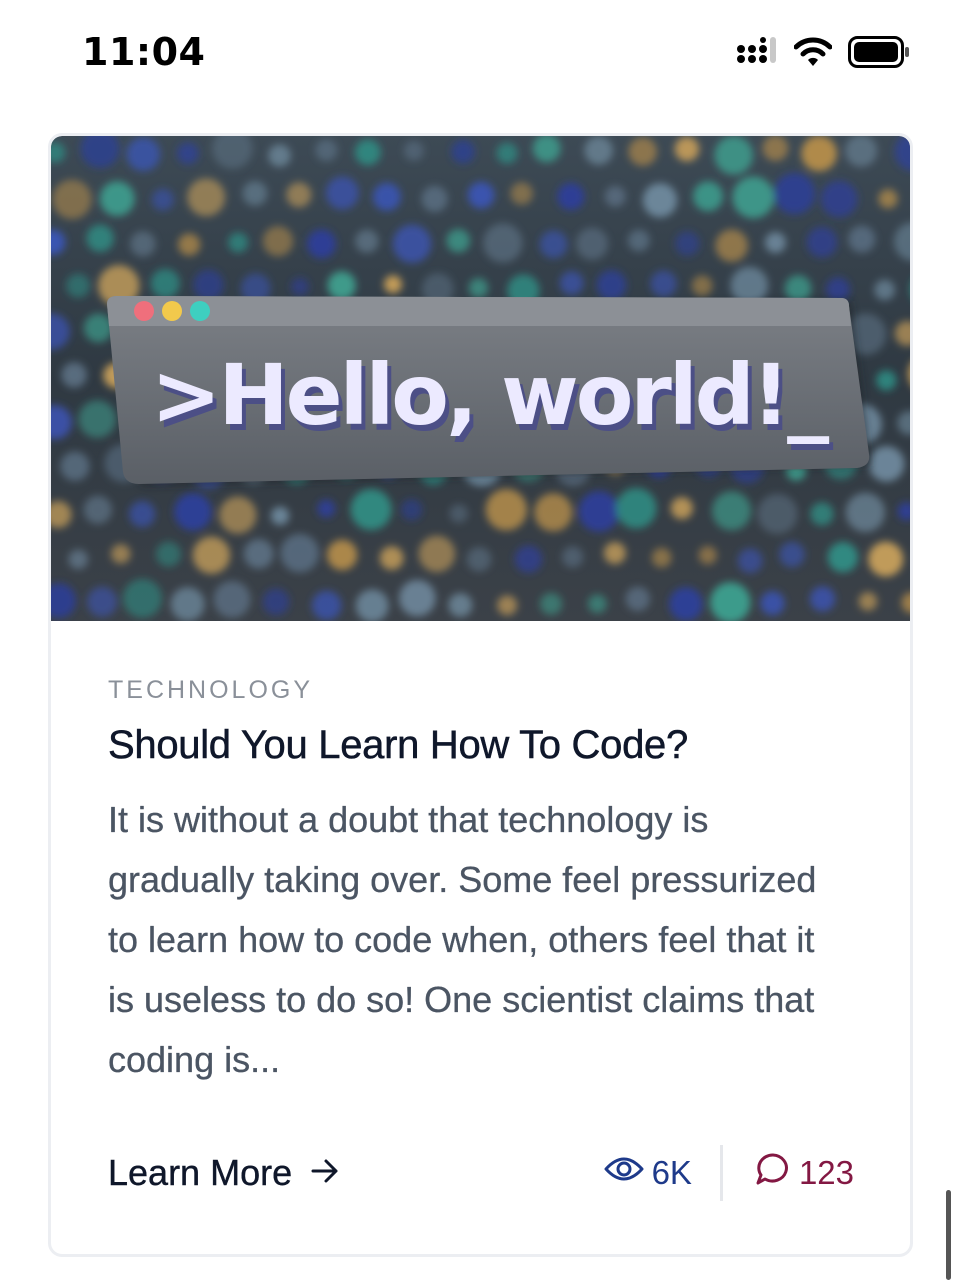 This screenshot has width=960, height=1280. Describe the element at coordinates (488, 745) in the screenshot. I see `article-title: Should You Learn How To Code?` at that location.